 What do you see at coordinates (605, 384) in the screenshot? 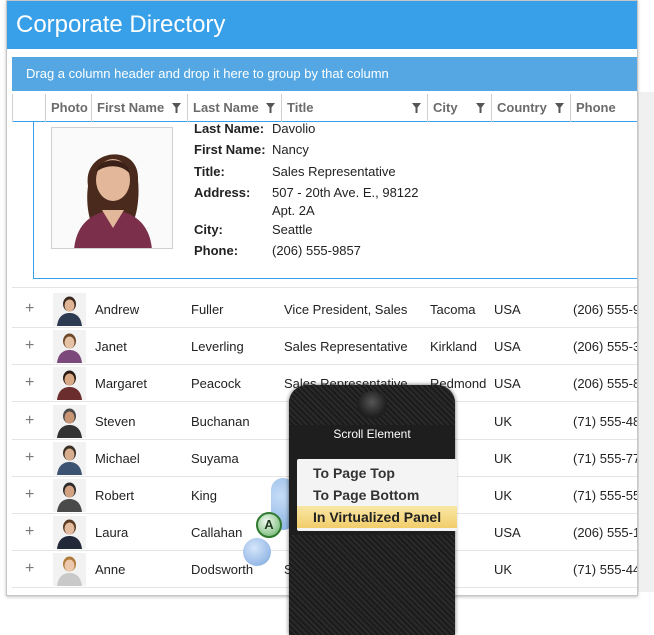
I see `cell-phone: (206) 555-8` at bounding box center [605, 384].